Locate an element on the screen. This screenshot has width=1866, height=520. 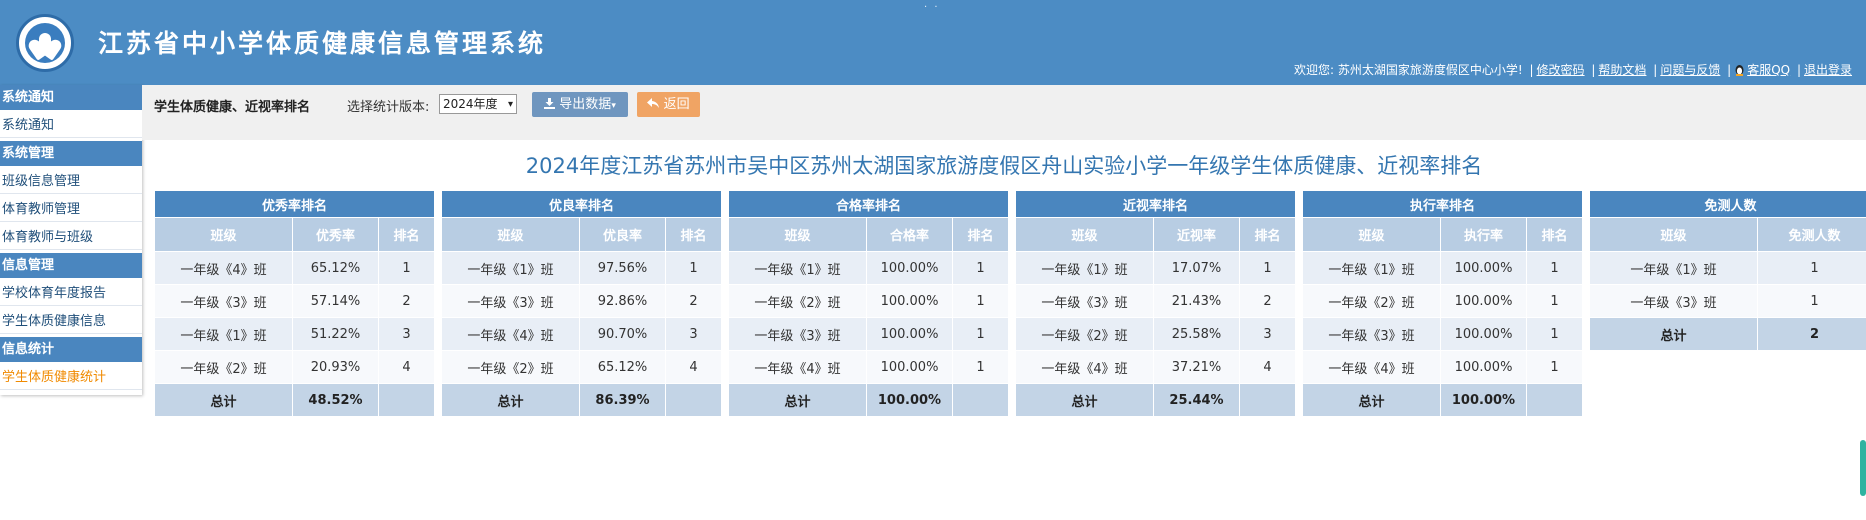
table-row: 一年级《4》班 100.00% 1 is located at coordinates (869, 367).